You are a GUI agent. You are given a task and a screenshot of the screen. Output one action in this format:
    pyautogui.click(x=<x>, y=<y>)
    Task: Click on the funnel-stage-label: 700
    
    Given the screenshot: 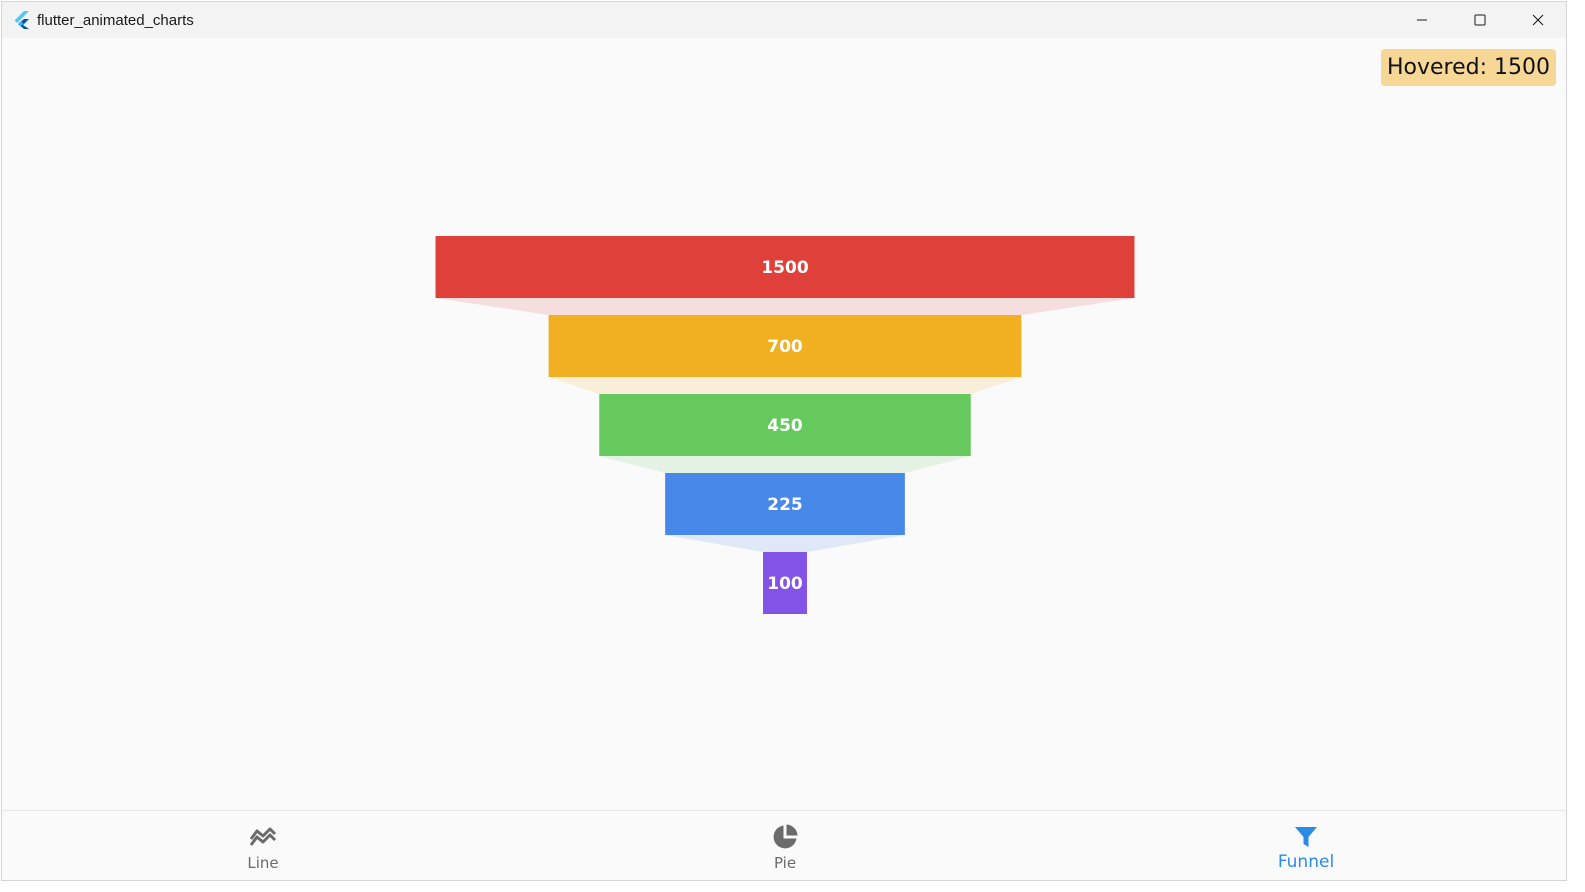 What is the action you would take?
    pyautogui.click(x=785, y=347)
    